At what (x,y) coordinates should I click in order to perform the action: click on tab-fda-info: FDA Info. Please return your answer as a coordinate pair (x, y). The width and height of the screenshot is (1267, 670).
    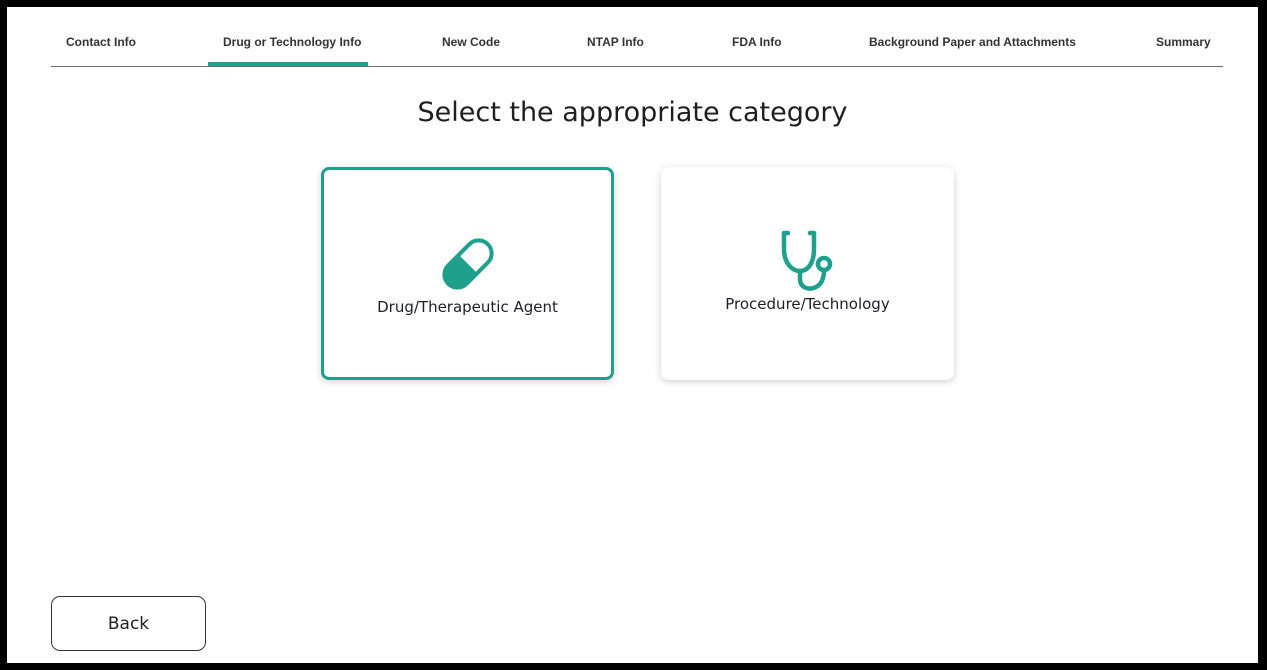
    Looking at the image, I should click on (757, 42).